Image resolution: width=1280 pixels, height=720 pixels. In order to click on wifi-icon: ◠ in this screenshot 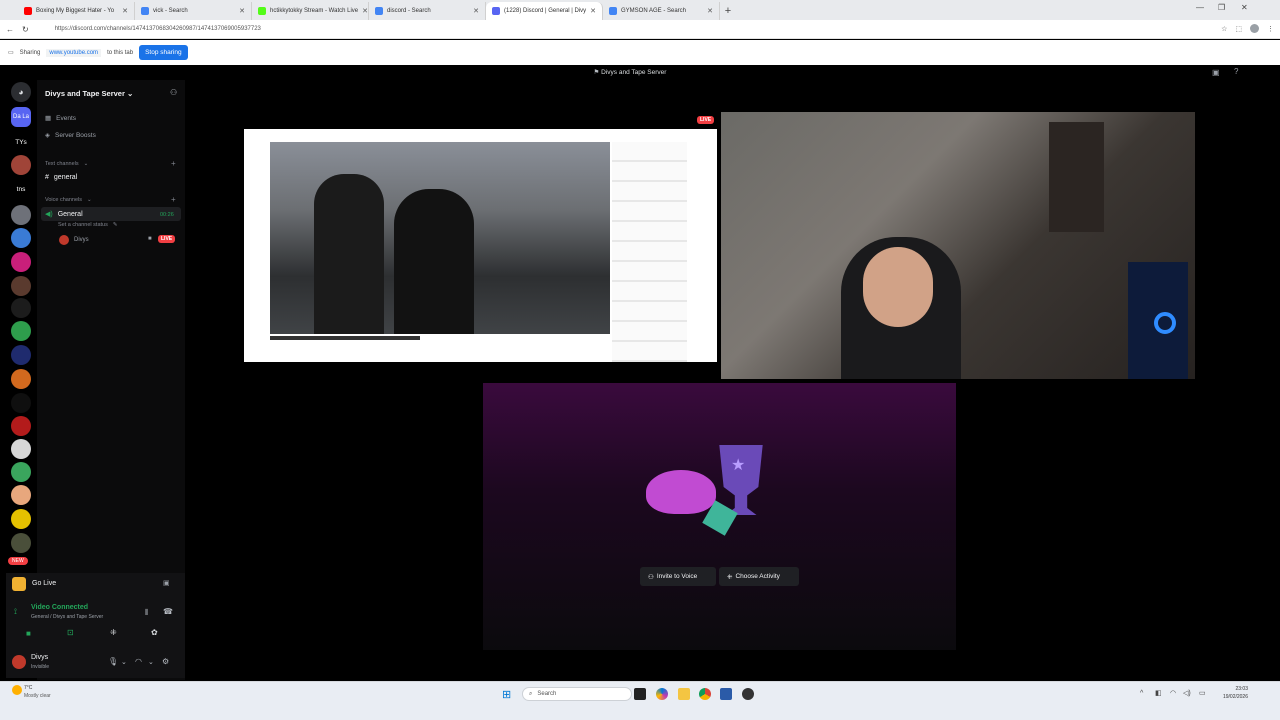, I will do `click(1173, 693)`.